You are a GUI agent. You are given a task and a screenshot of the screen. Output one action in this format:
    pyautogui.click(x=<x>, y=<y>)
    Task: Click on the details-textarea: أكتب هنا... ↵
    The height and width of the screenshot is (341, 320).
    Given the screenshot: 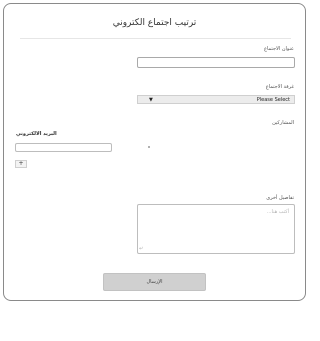 What is the action you would take?
    pyautogui.click(x=216, y=229)
    